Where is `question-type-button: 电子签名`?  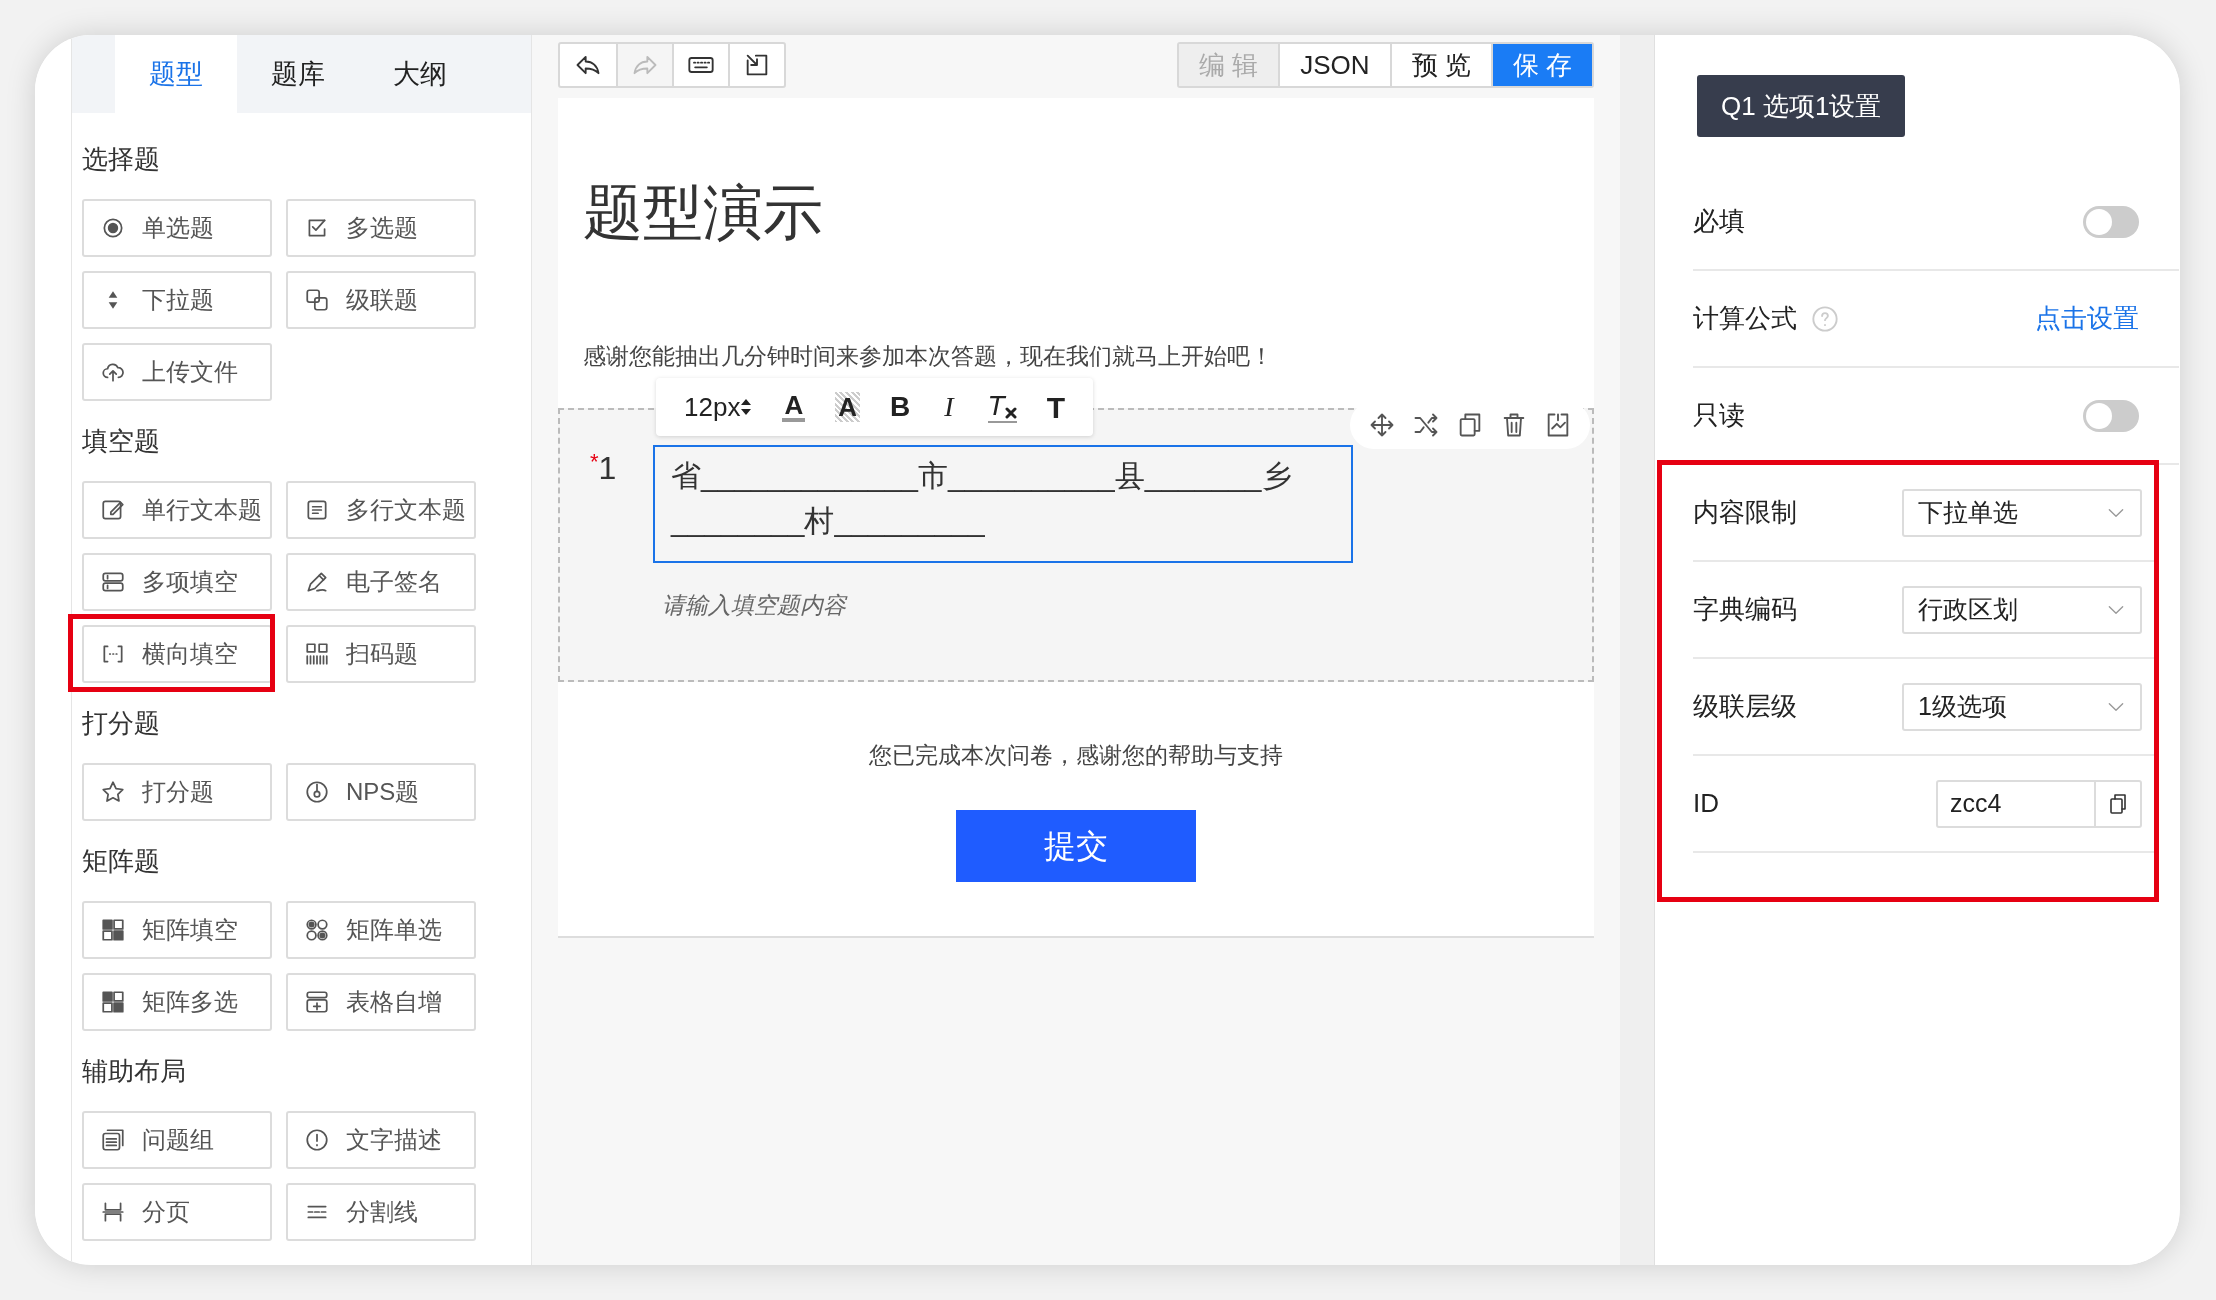 question-type-button: 电子签名 is located at coordinates (381, 582).